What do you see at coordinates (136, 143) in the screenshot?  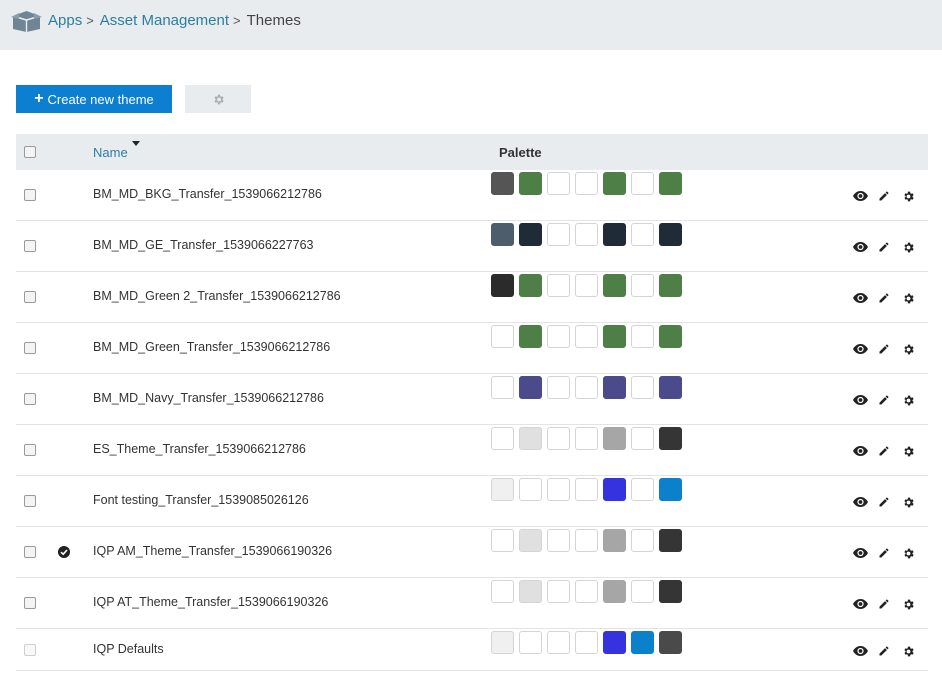 I see `sort-descending-icon` at bounding box center [136, 143].